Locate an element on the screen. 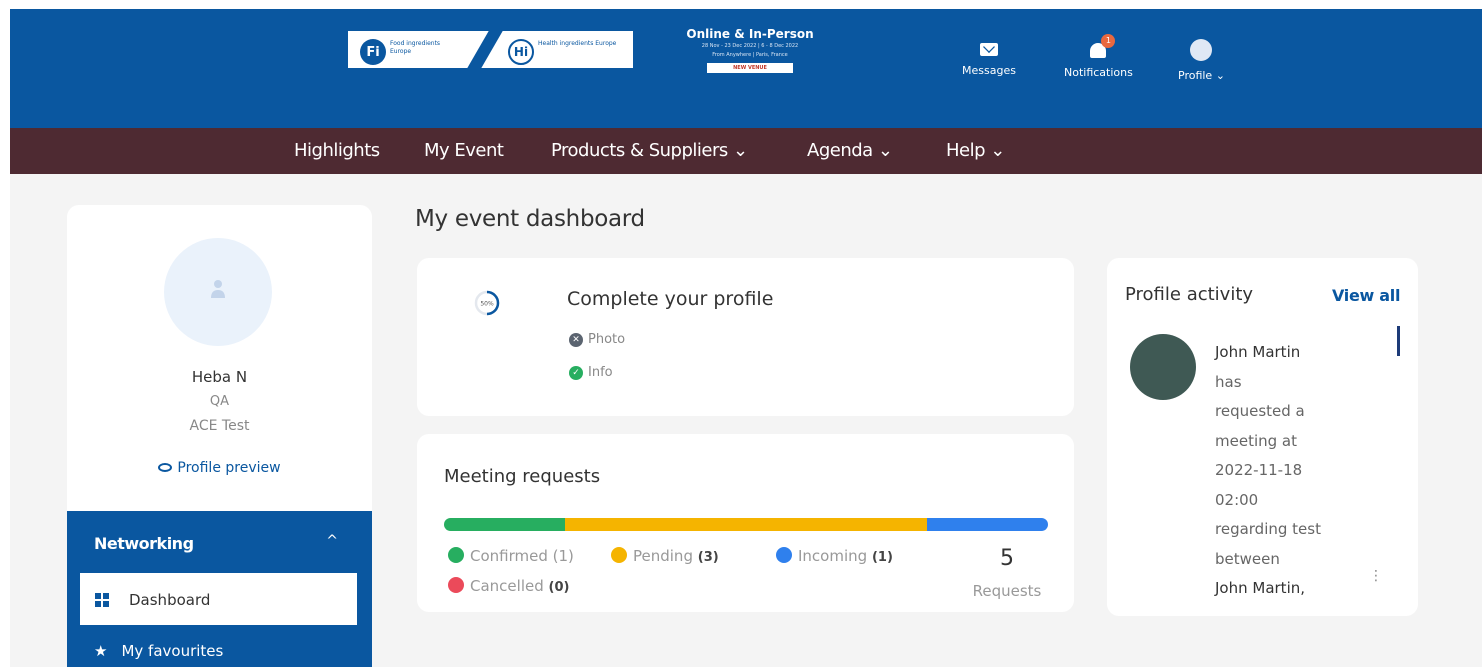  networking-menu: Networking ^ Dashboard ★ My favourites is located at coordinates (219, 589).